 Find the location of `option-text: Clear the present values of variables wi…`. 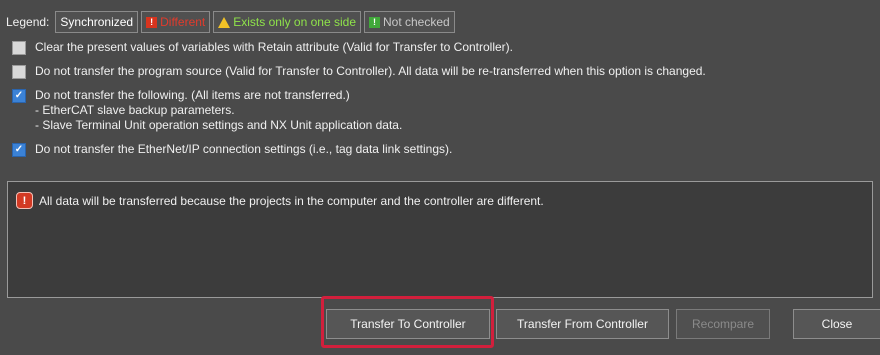

option-text: Clear the present values of variables wi… is located at coordinates (274, 47).